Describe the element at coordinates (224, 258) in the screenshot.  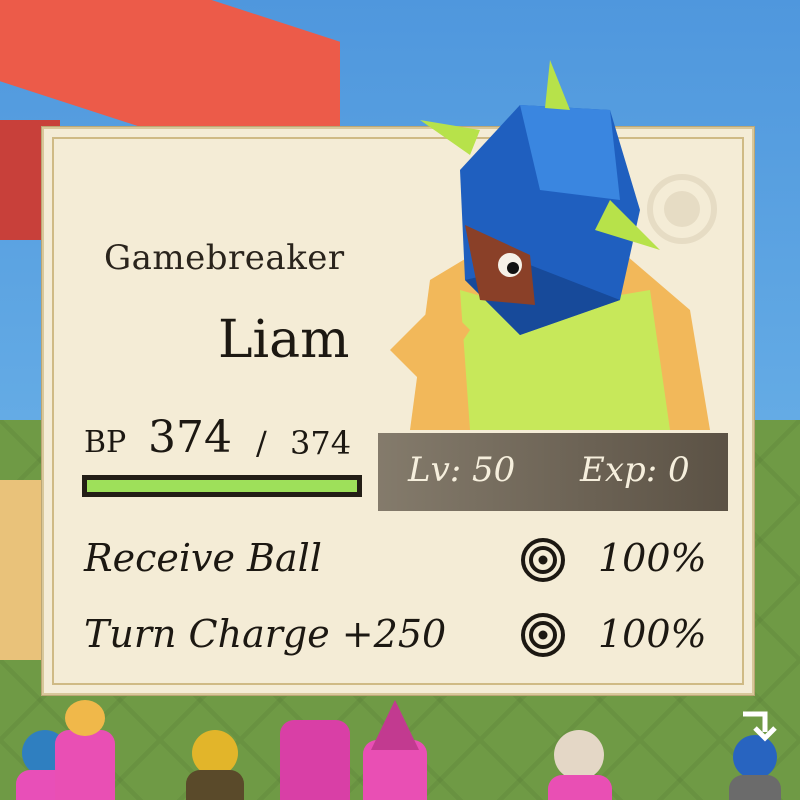
I see `unit-class-title: Gamebreaker` at that location.